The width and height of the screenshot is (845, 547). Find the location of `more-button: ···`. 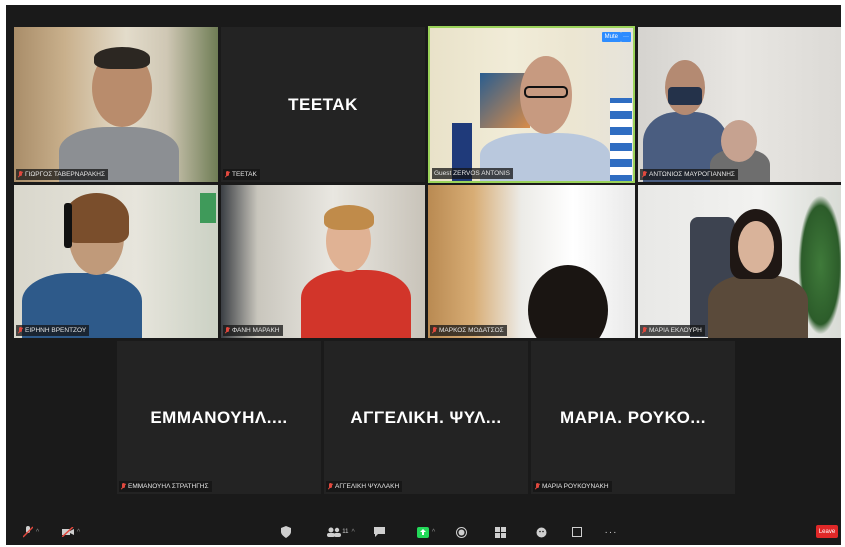

more-button: ··· is located at coordinates (611, 532).